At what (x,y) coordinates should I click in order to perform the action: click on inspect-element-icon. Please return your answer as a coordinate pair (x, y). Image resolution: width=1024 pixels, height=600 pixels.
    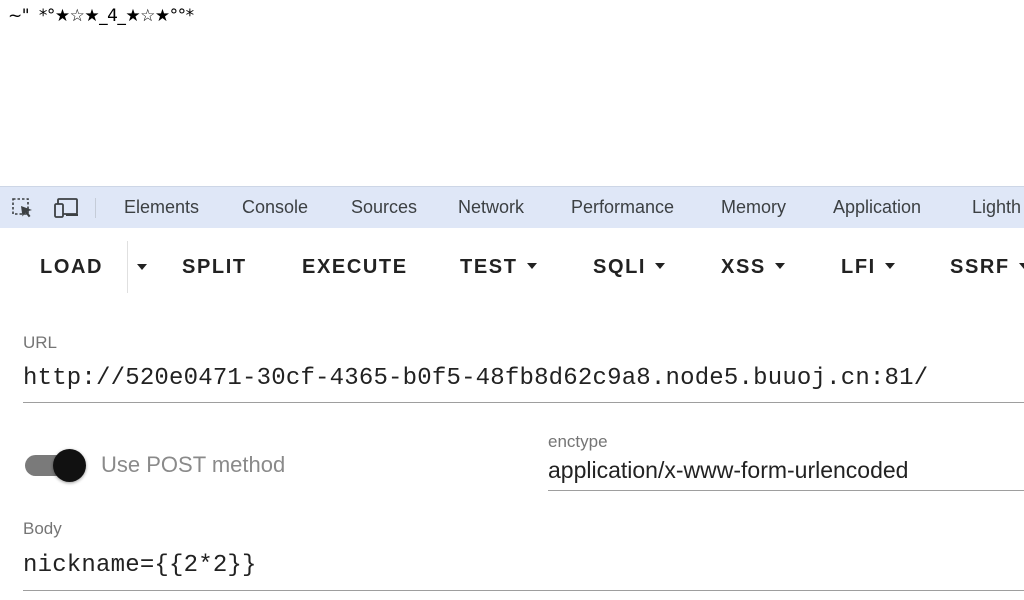
    Looking at the image, I should click on (23, 208).